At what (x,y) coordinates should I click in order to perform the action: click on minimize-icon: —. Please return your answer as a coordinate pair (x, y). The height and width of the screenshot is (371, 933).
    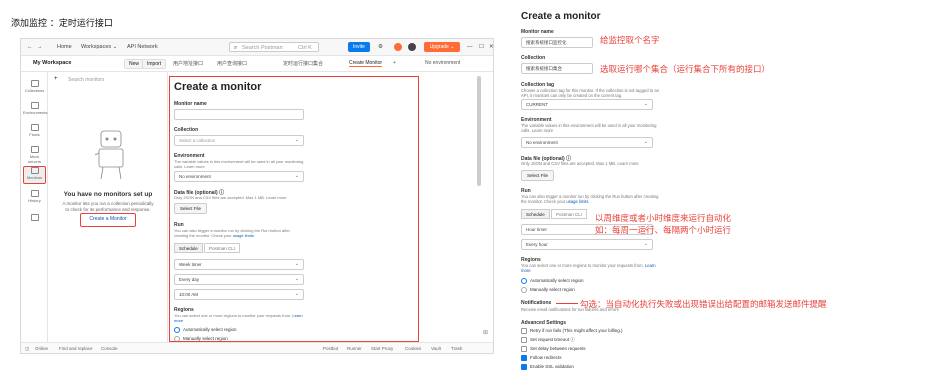
    Looking at the image, I should click on (470, 47).